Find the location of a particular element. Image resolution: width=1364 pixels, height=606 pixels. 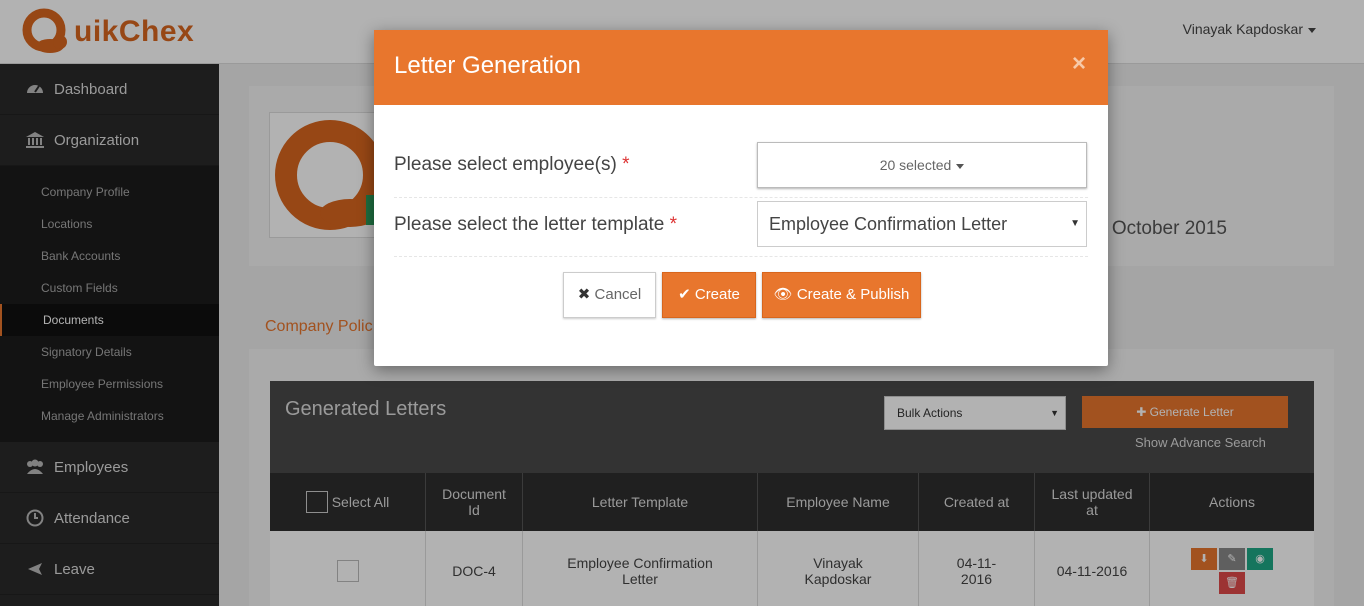

cancel-label: Cancel is located at coordinates (618, 294).